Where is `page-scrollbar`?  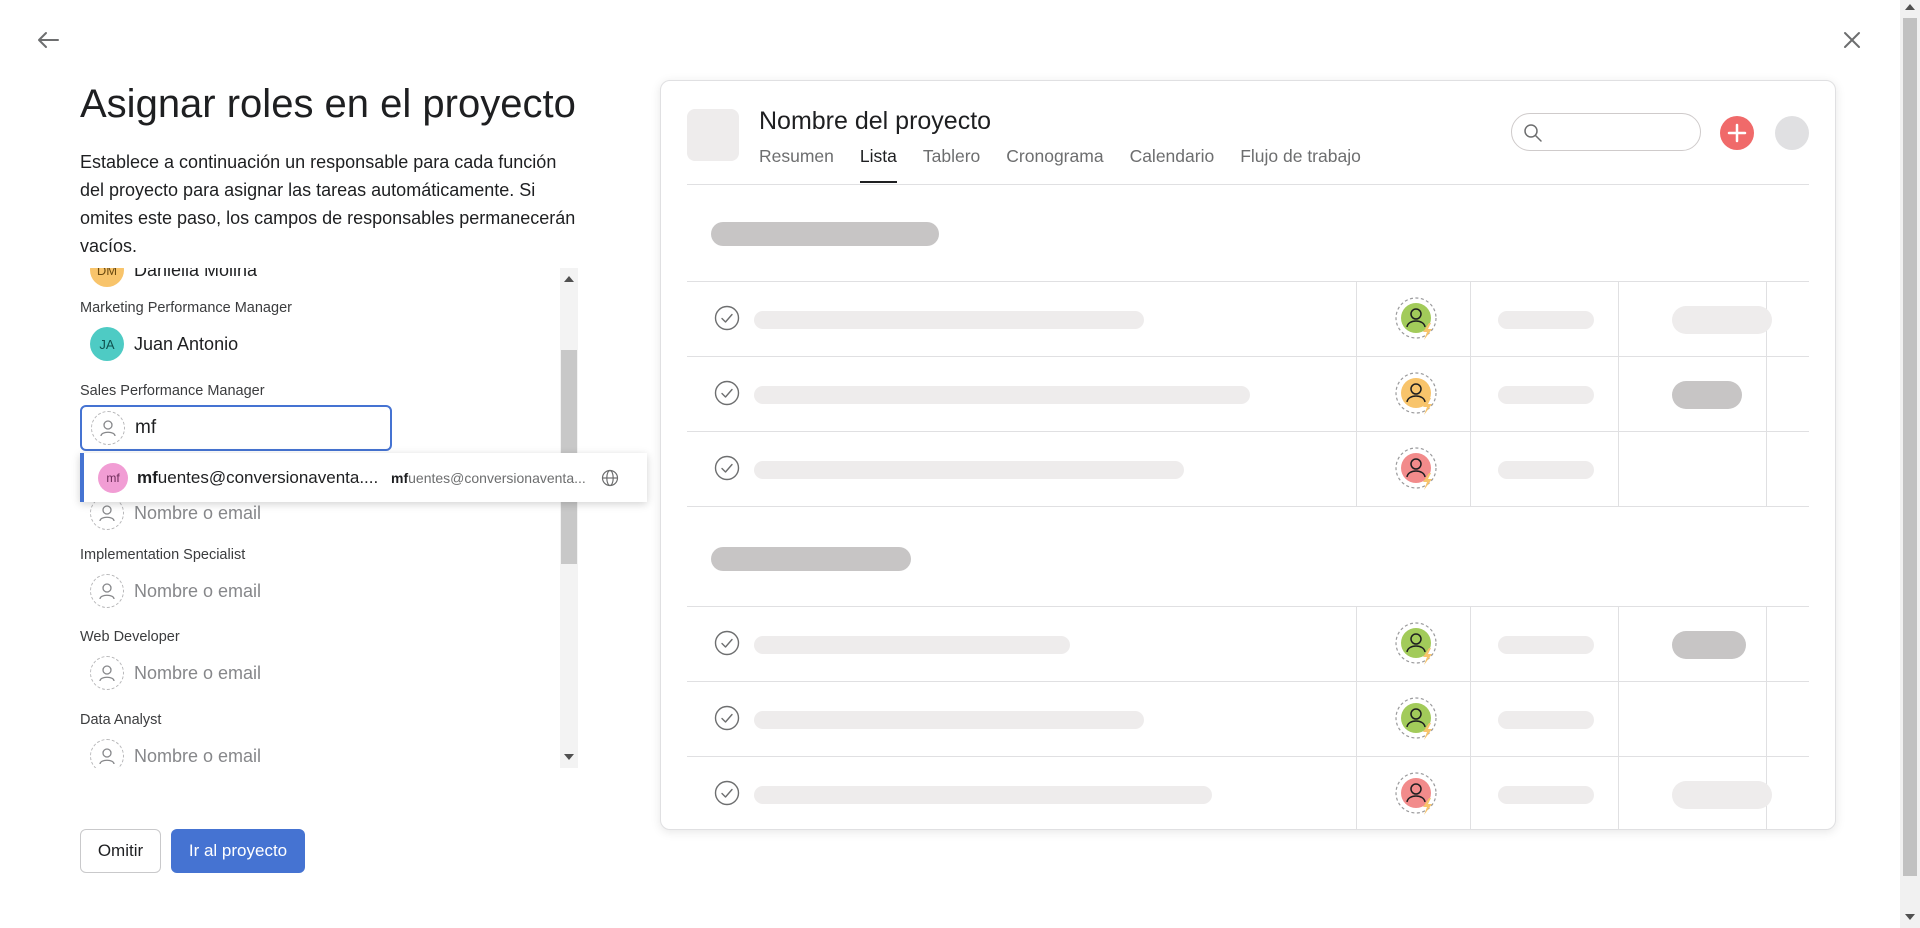
page-scrollbar is located at coordinates (1910, 464).